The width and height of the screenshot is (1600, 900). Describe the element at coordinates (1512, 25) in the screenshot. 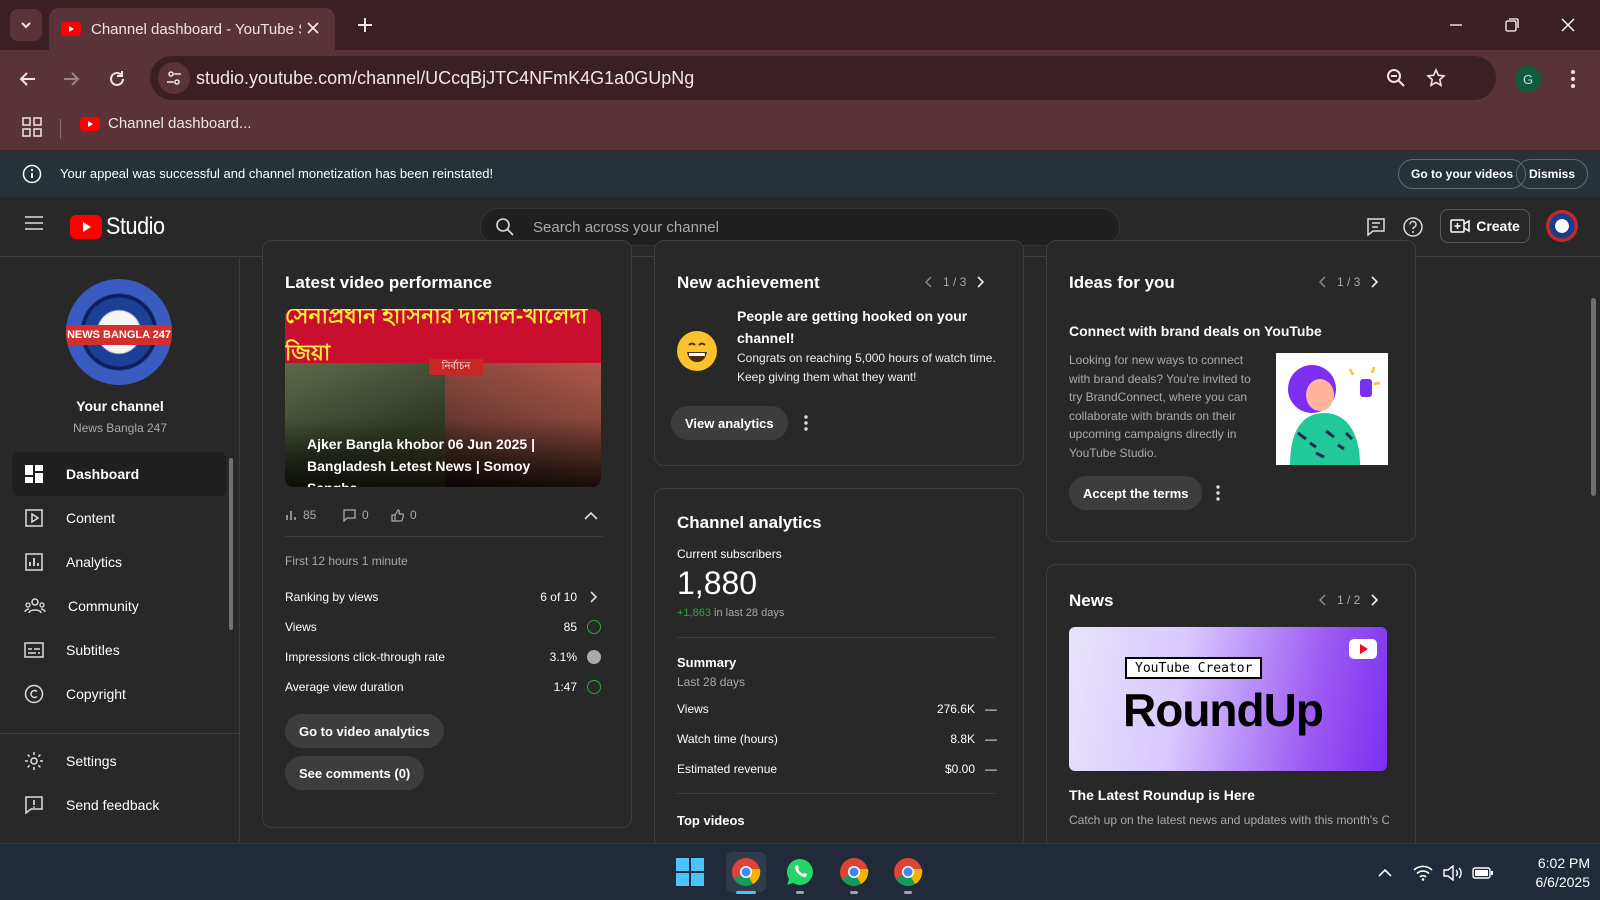

I see `restore-button` at that location.